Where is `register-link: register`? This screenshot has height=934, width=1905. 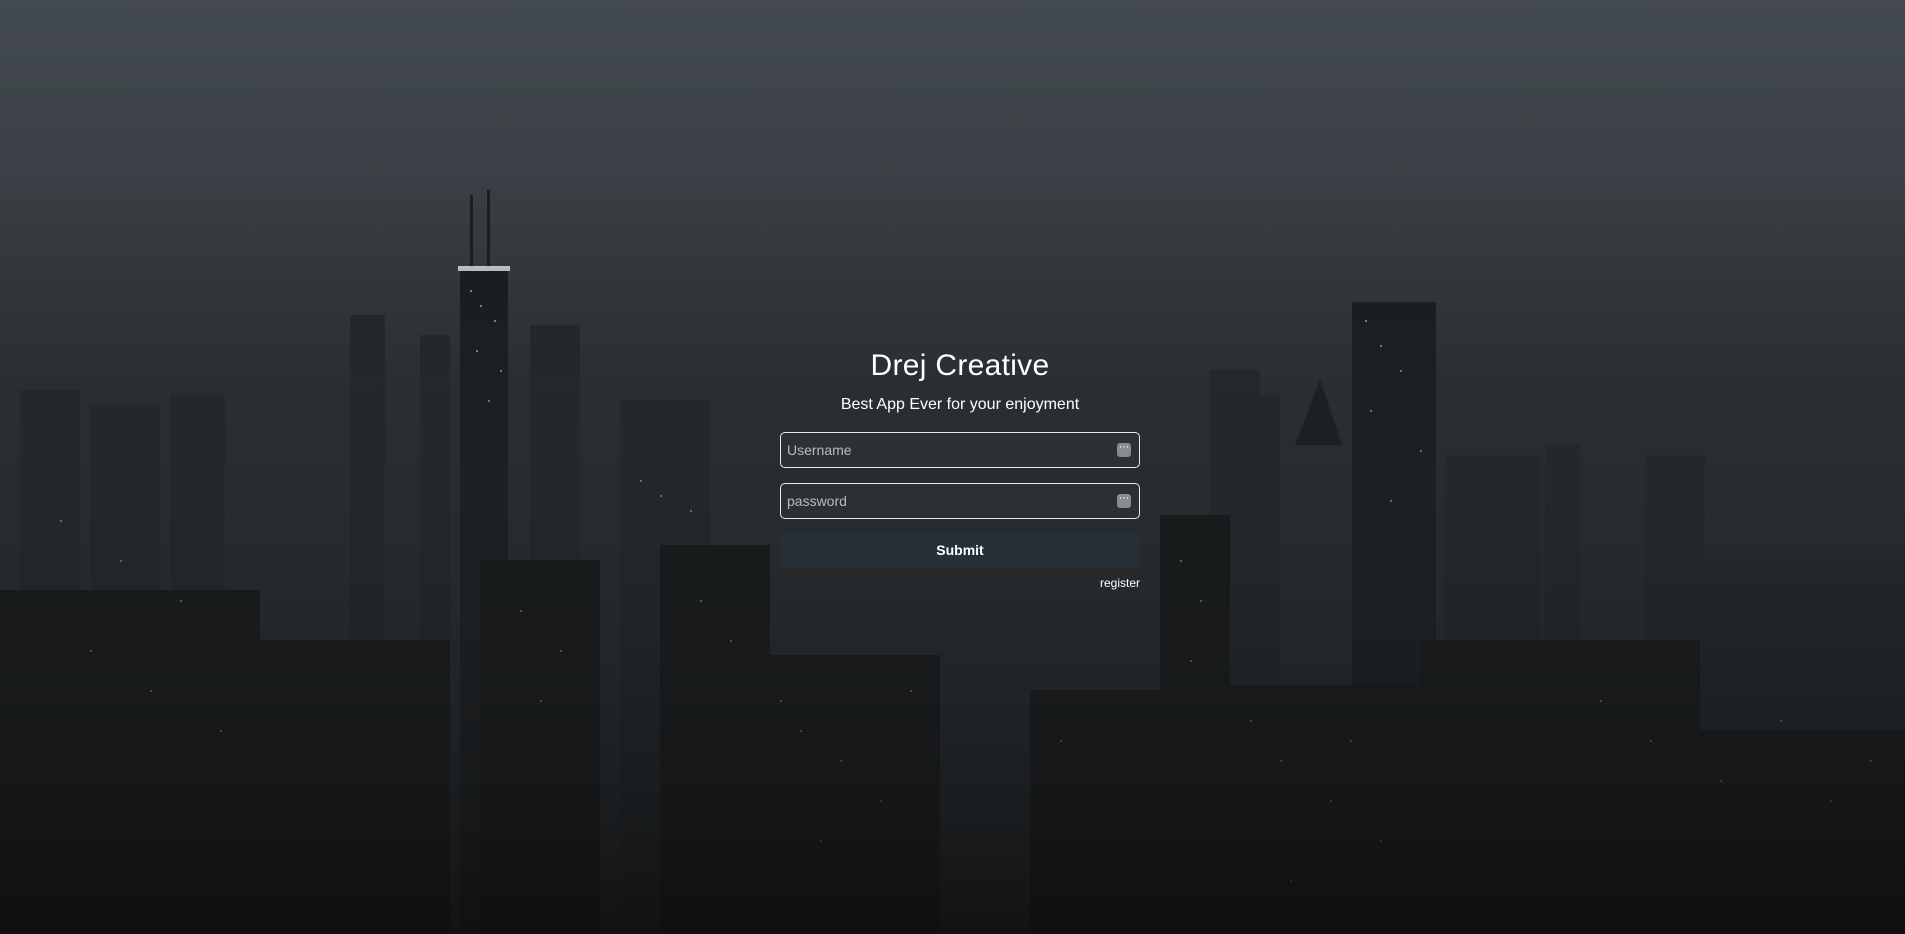 register-link: register is located at coordinates (1120, 583).